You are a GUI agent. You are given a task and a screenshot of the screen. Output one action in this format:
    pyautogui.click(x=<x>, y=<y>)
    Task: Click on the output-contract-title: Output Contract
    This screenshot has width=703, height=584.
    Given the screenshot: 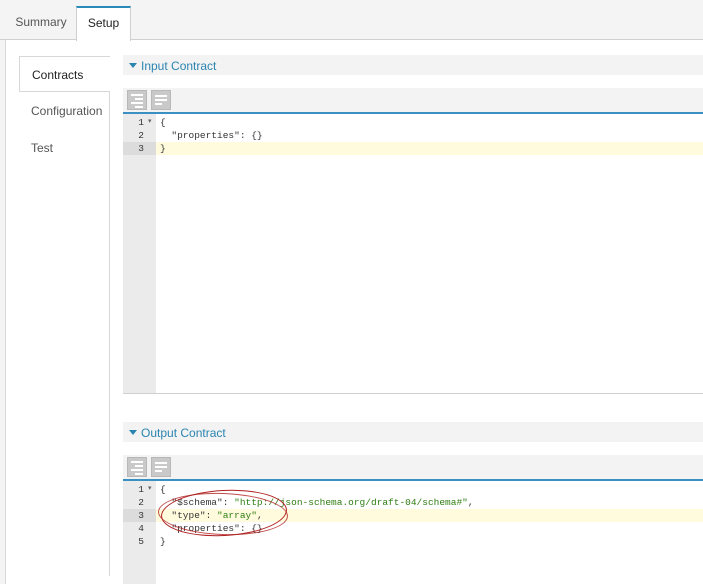 What is the action you would take?
    pyautogui.click(x=183, y=432)
    